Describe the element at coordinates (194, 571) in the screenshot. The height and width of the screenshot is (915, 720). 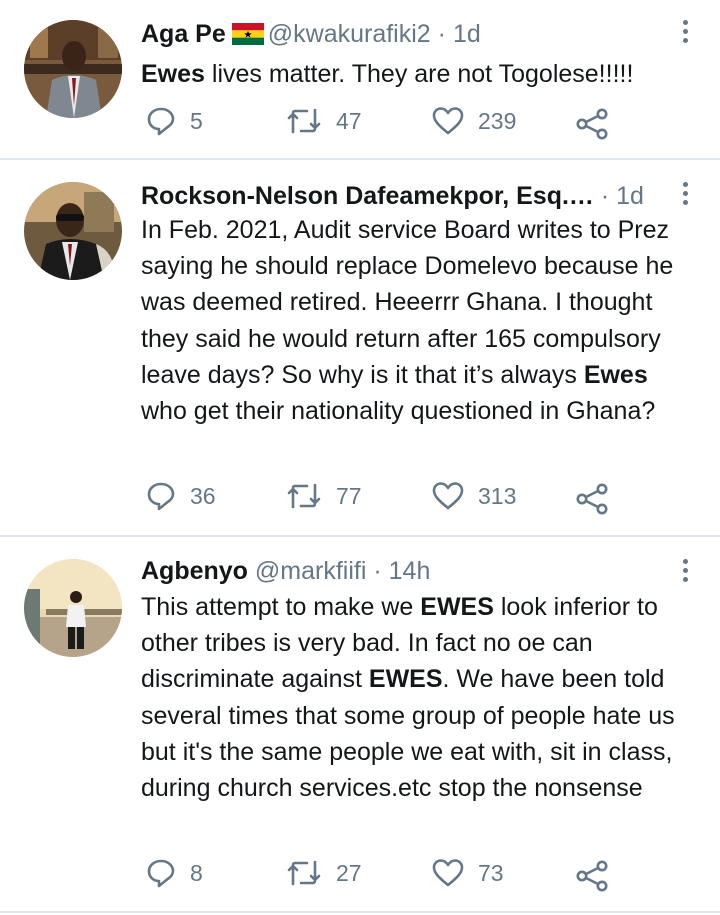
I see `display-name: Agbenyo` at that location.